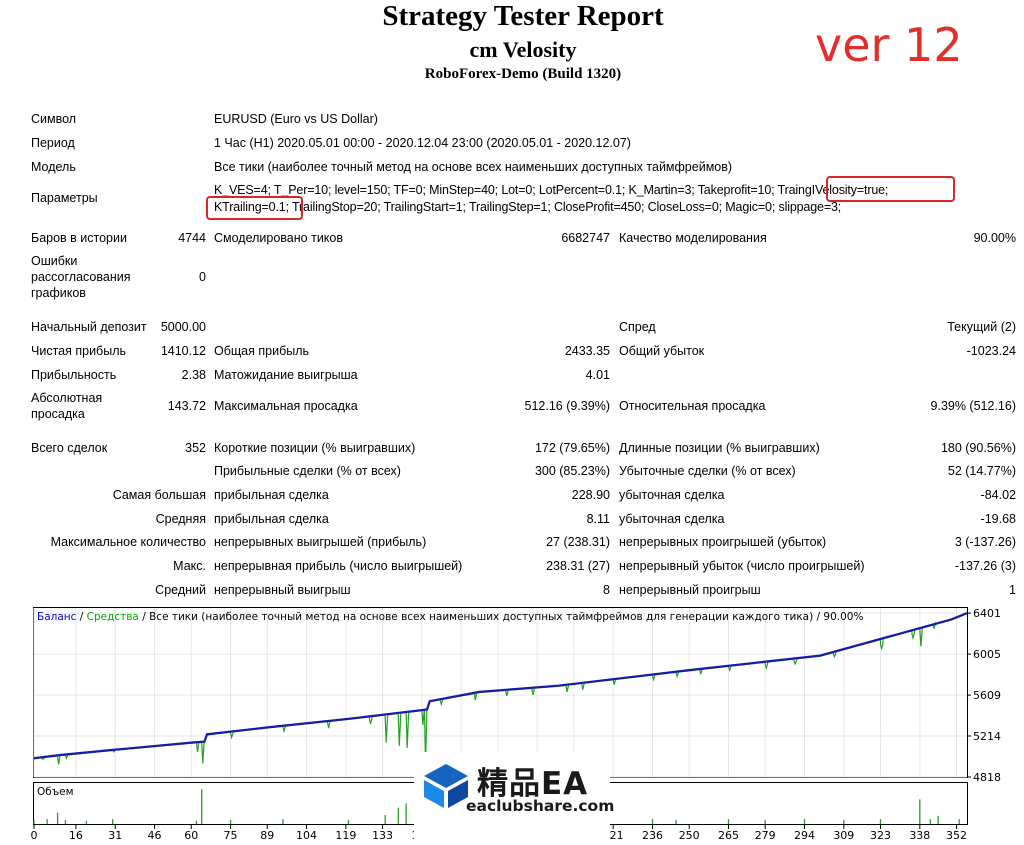  What do you see at coordinates (81, 277) in the screenshot?
I see `errors-label-2: рассогласования` at bounding box center [81, 277].